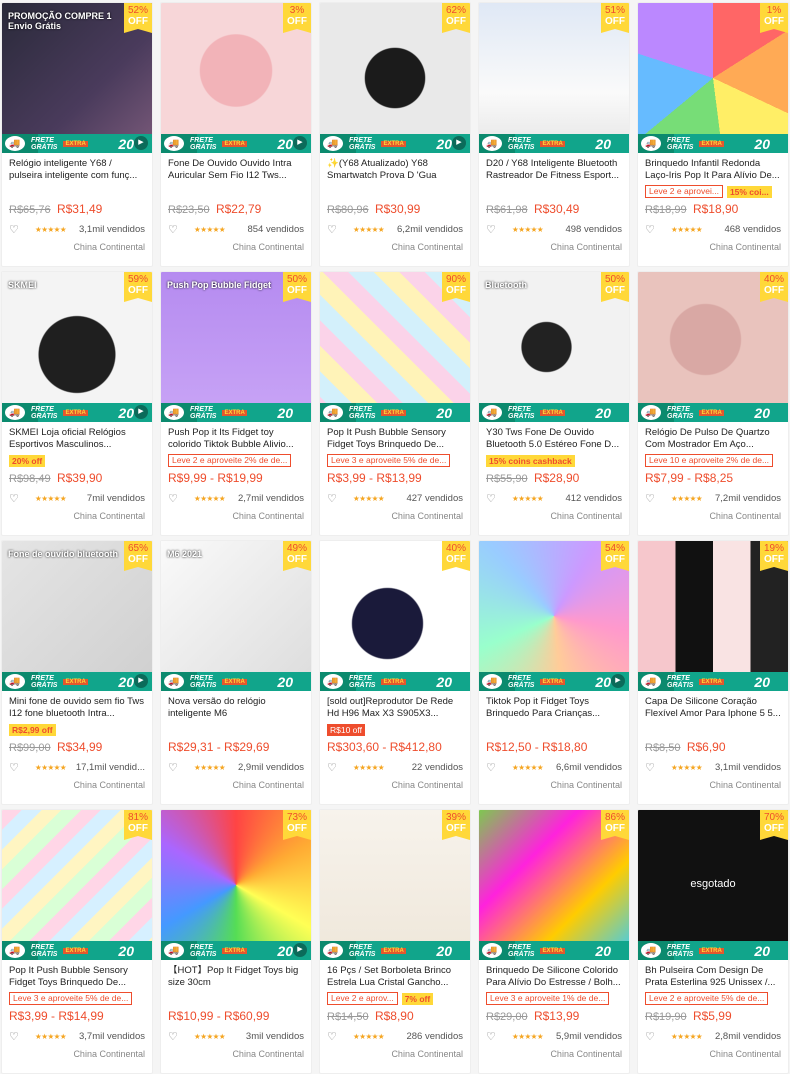  Describe the element at coordinates (507, 210) in the screenshot. I see `original-price: R$61,98` at that location.